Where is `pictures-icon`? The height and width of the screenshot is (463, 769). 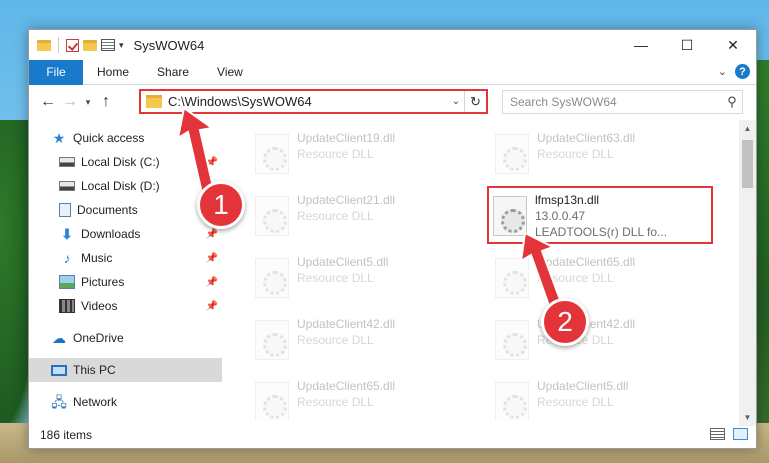
pictures-icon is located at coordinates (67, 282).